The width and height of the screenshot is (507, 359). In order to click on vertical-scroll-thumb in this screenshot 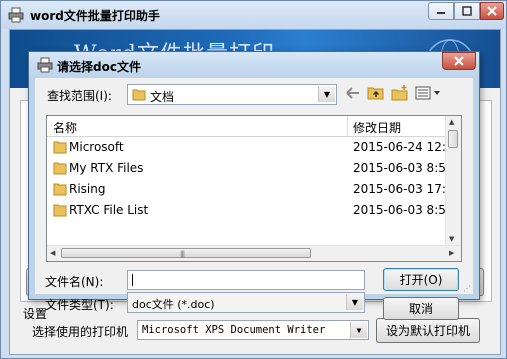, I will do `click(453, 139)`.